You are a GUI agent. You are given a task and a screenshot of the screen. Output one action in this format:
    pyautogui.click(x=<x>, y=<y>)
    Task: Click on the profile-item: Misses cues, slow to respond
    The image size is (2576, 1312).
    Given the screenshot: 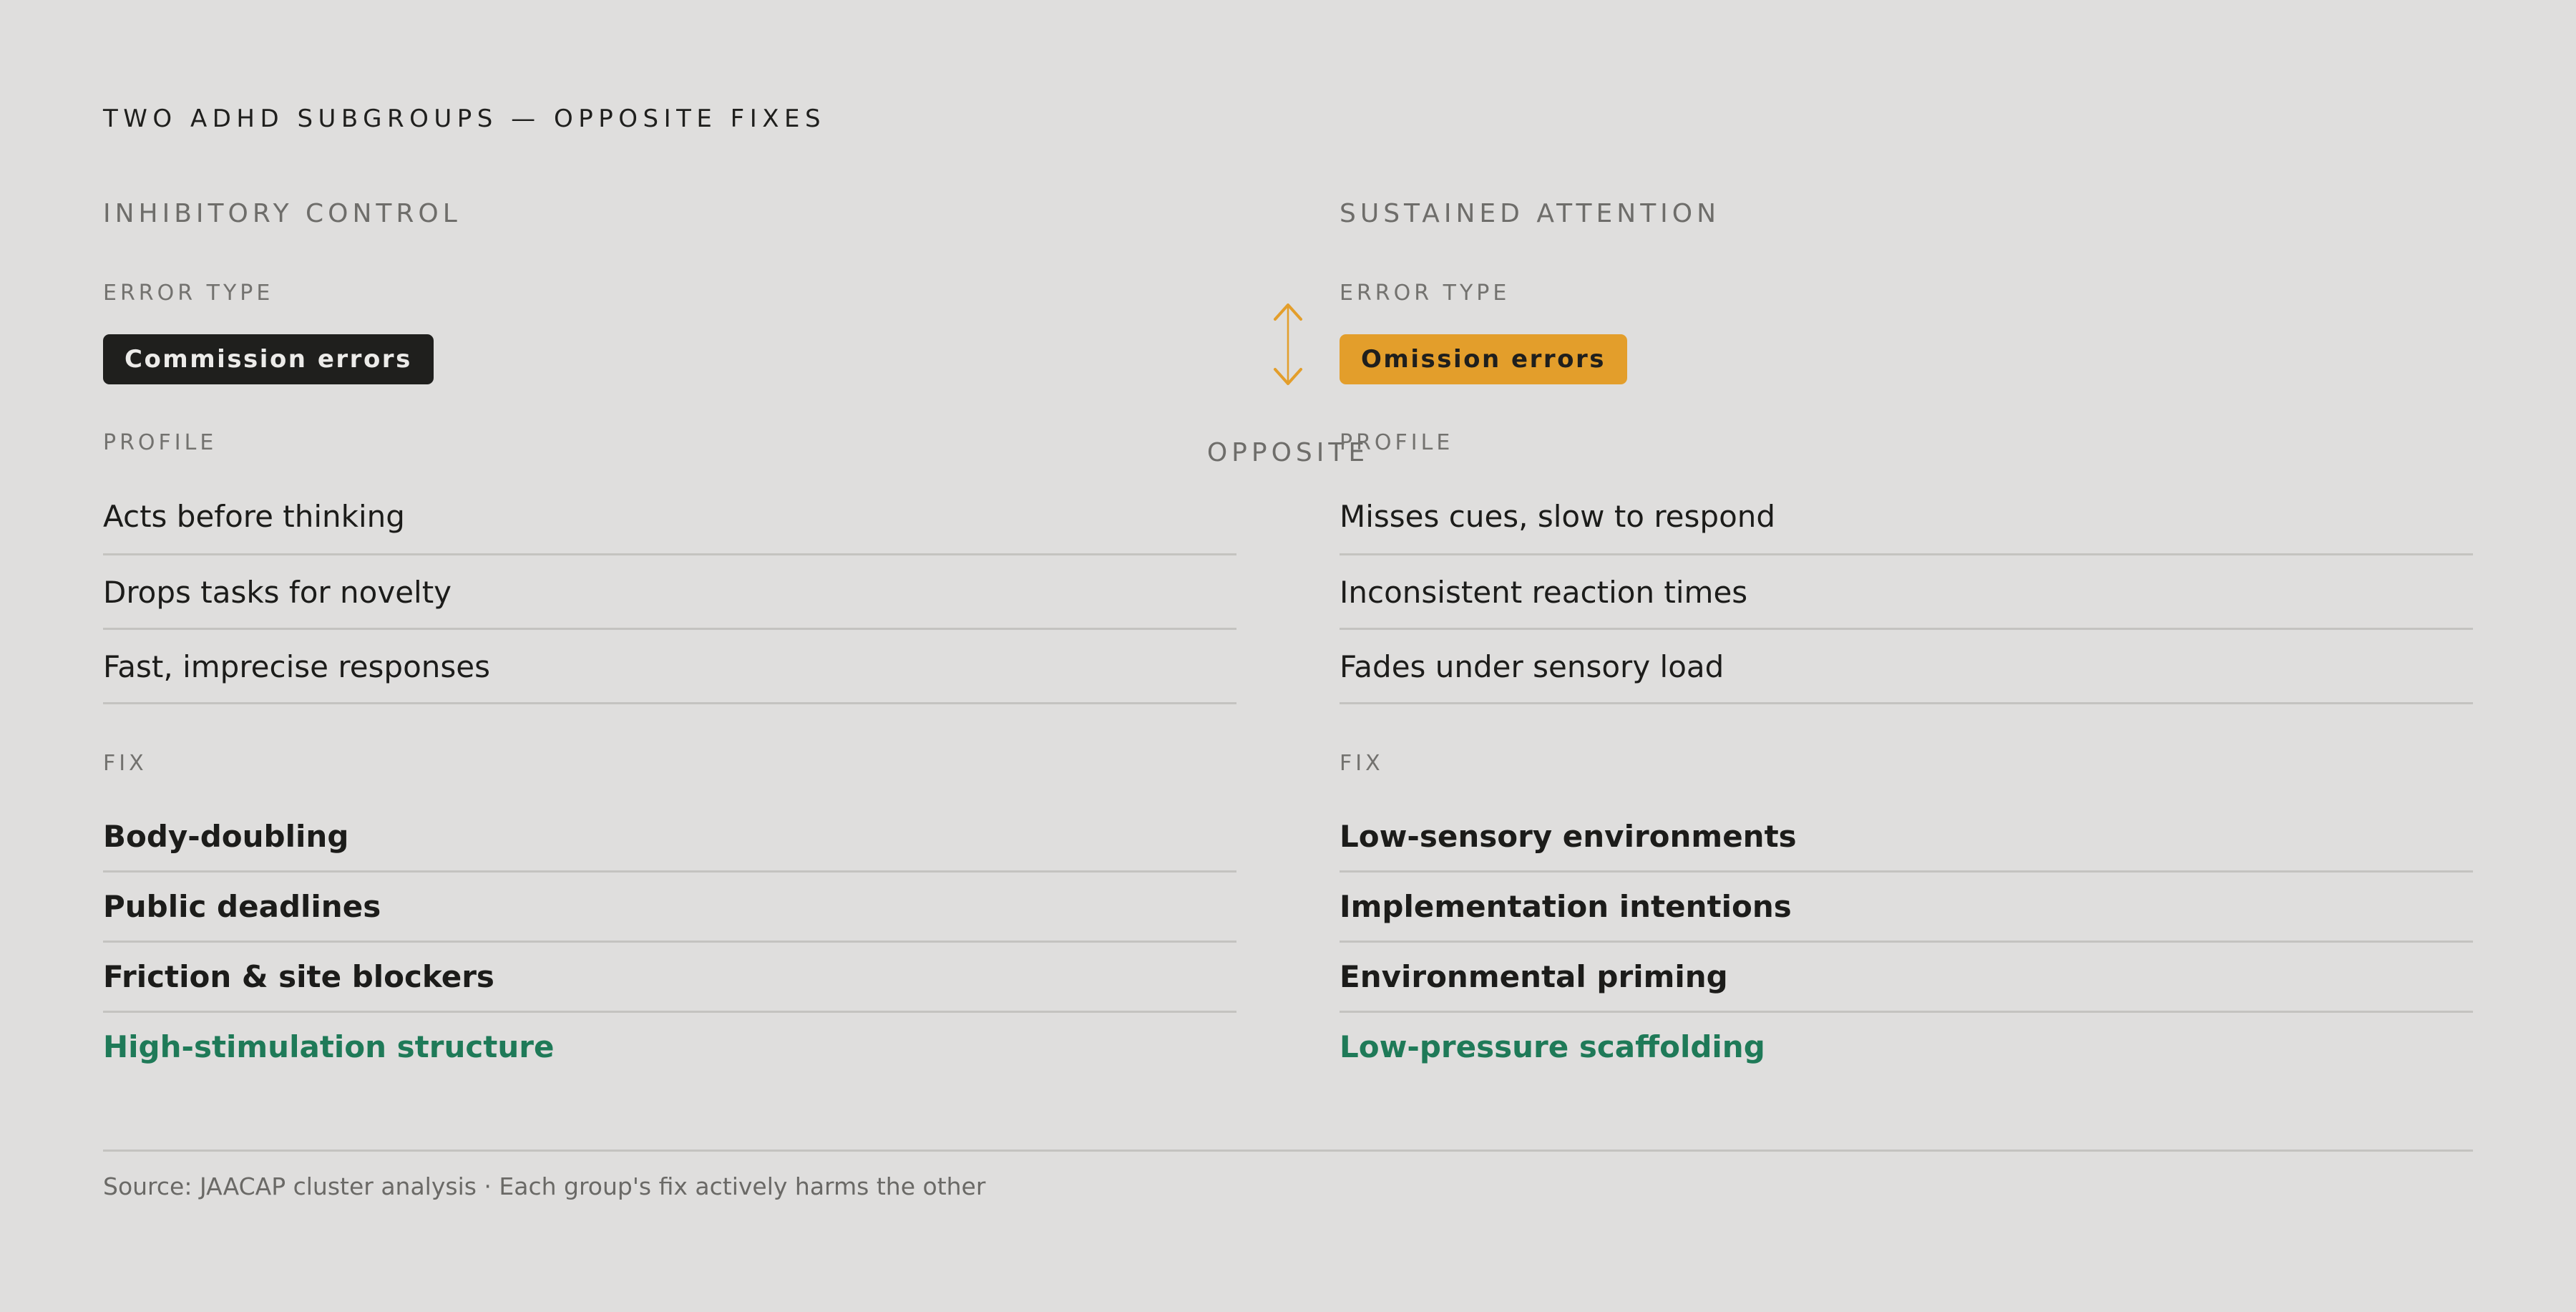 What is the action you would take?
    pyautogui.click(x=1906, y=518)
    